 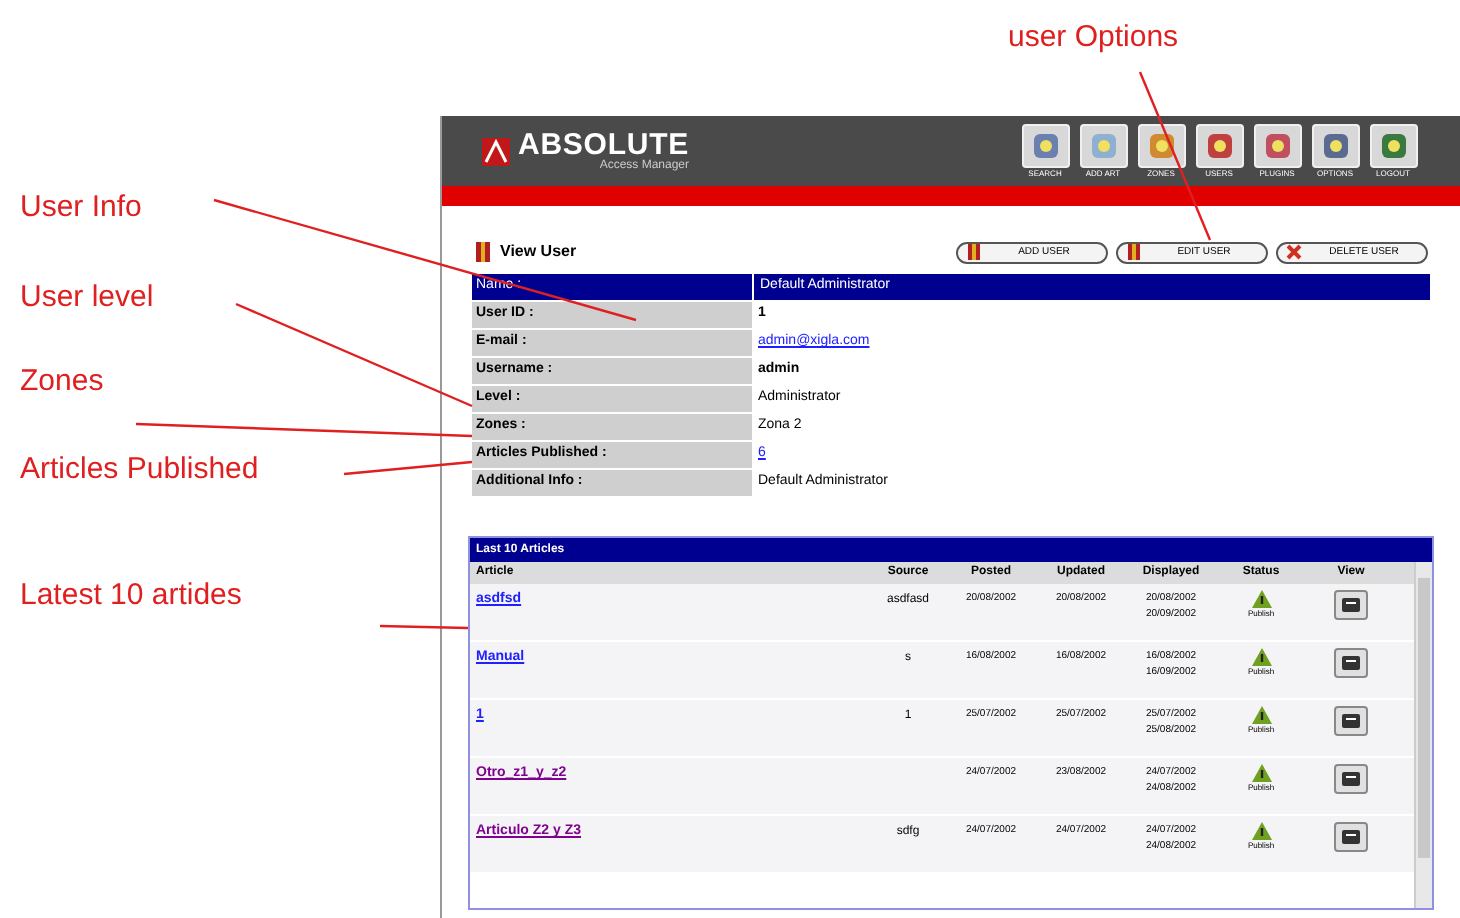 What do you see at coordinates (131, 596) in the screenshot?
I see `annotation-label: Latest 10 artides` at bounding box center [131, 596].